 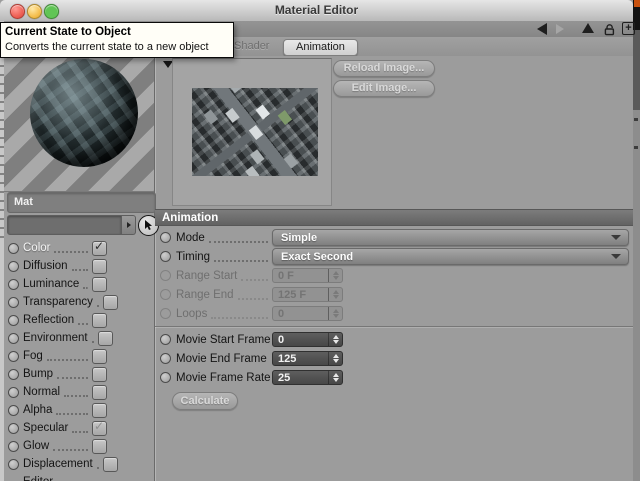 I want to click on mode-state-circle, so click(x=165, y=237).